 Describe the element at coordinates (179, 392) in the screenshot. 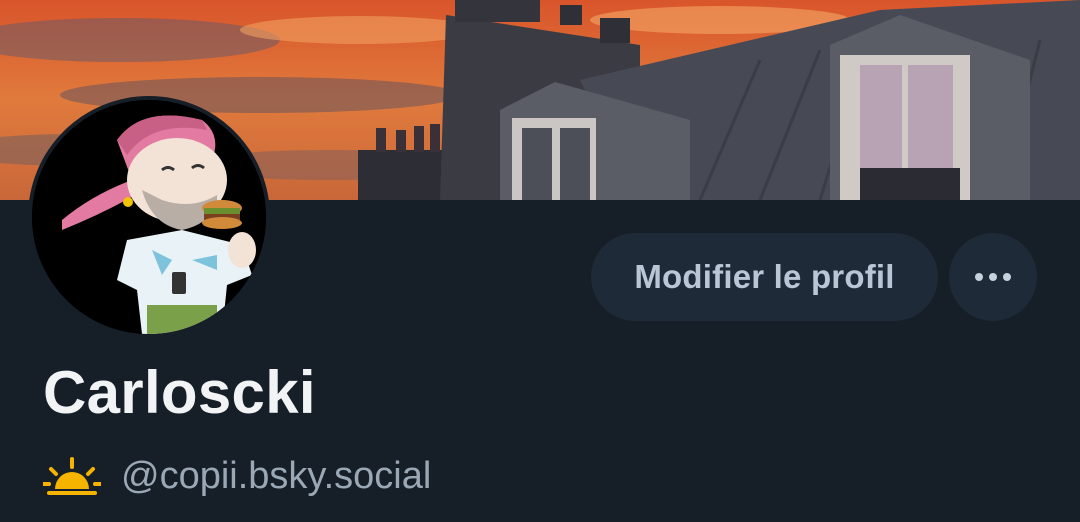

I see `display-name: Carloscki` at that location.